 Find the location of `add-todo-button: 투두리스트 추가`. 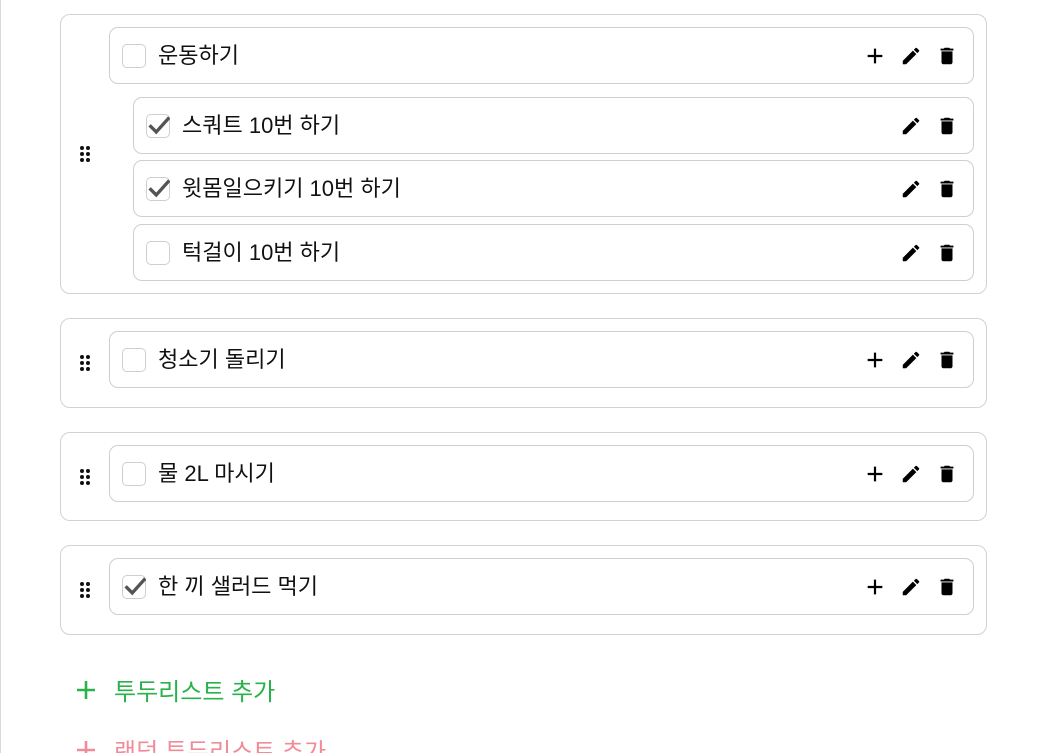

add-todo-button: 투두리스트 추가 is located at coordinates (175, 689).